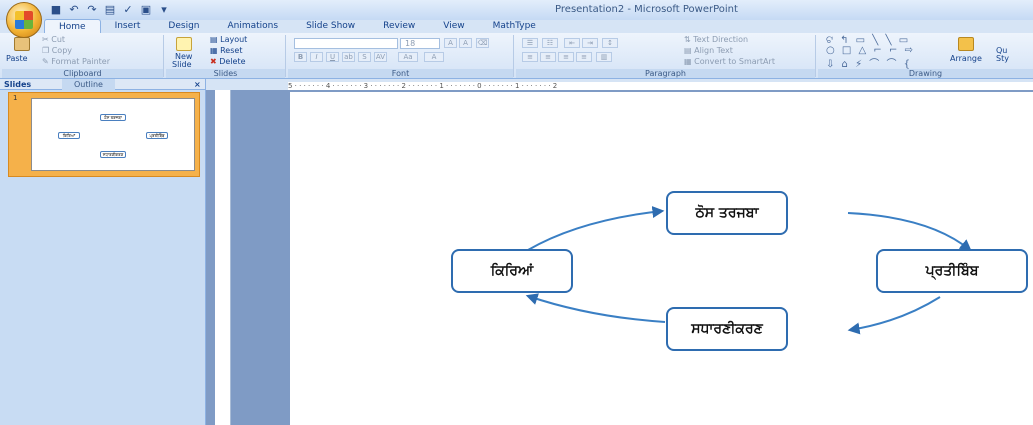 The image size is (1033, 425). What do you see at coordinates (47, 50) in the screenshot?
I see `copy-icon: ❐` at bounding box center [47, 50].